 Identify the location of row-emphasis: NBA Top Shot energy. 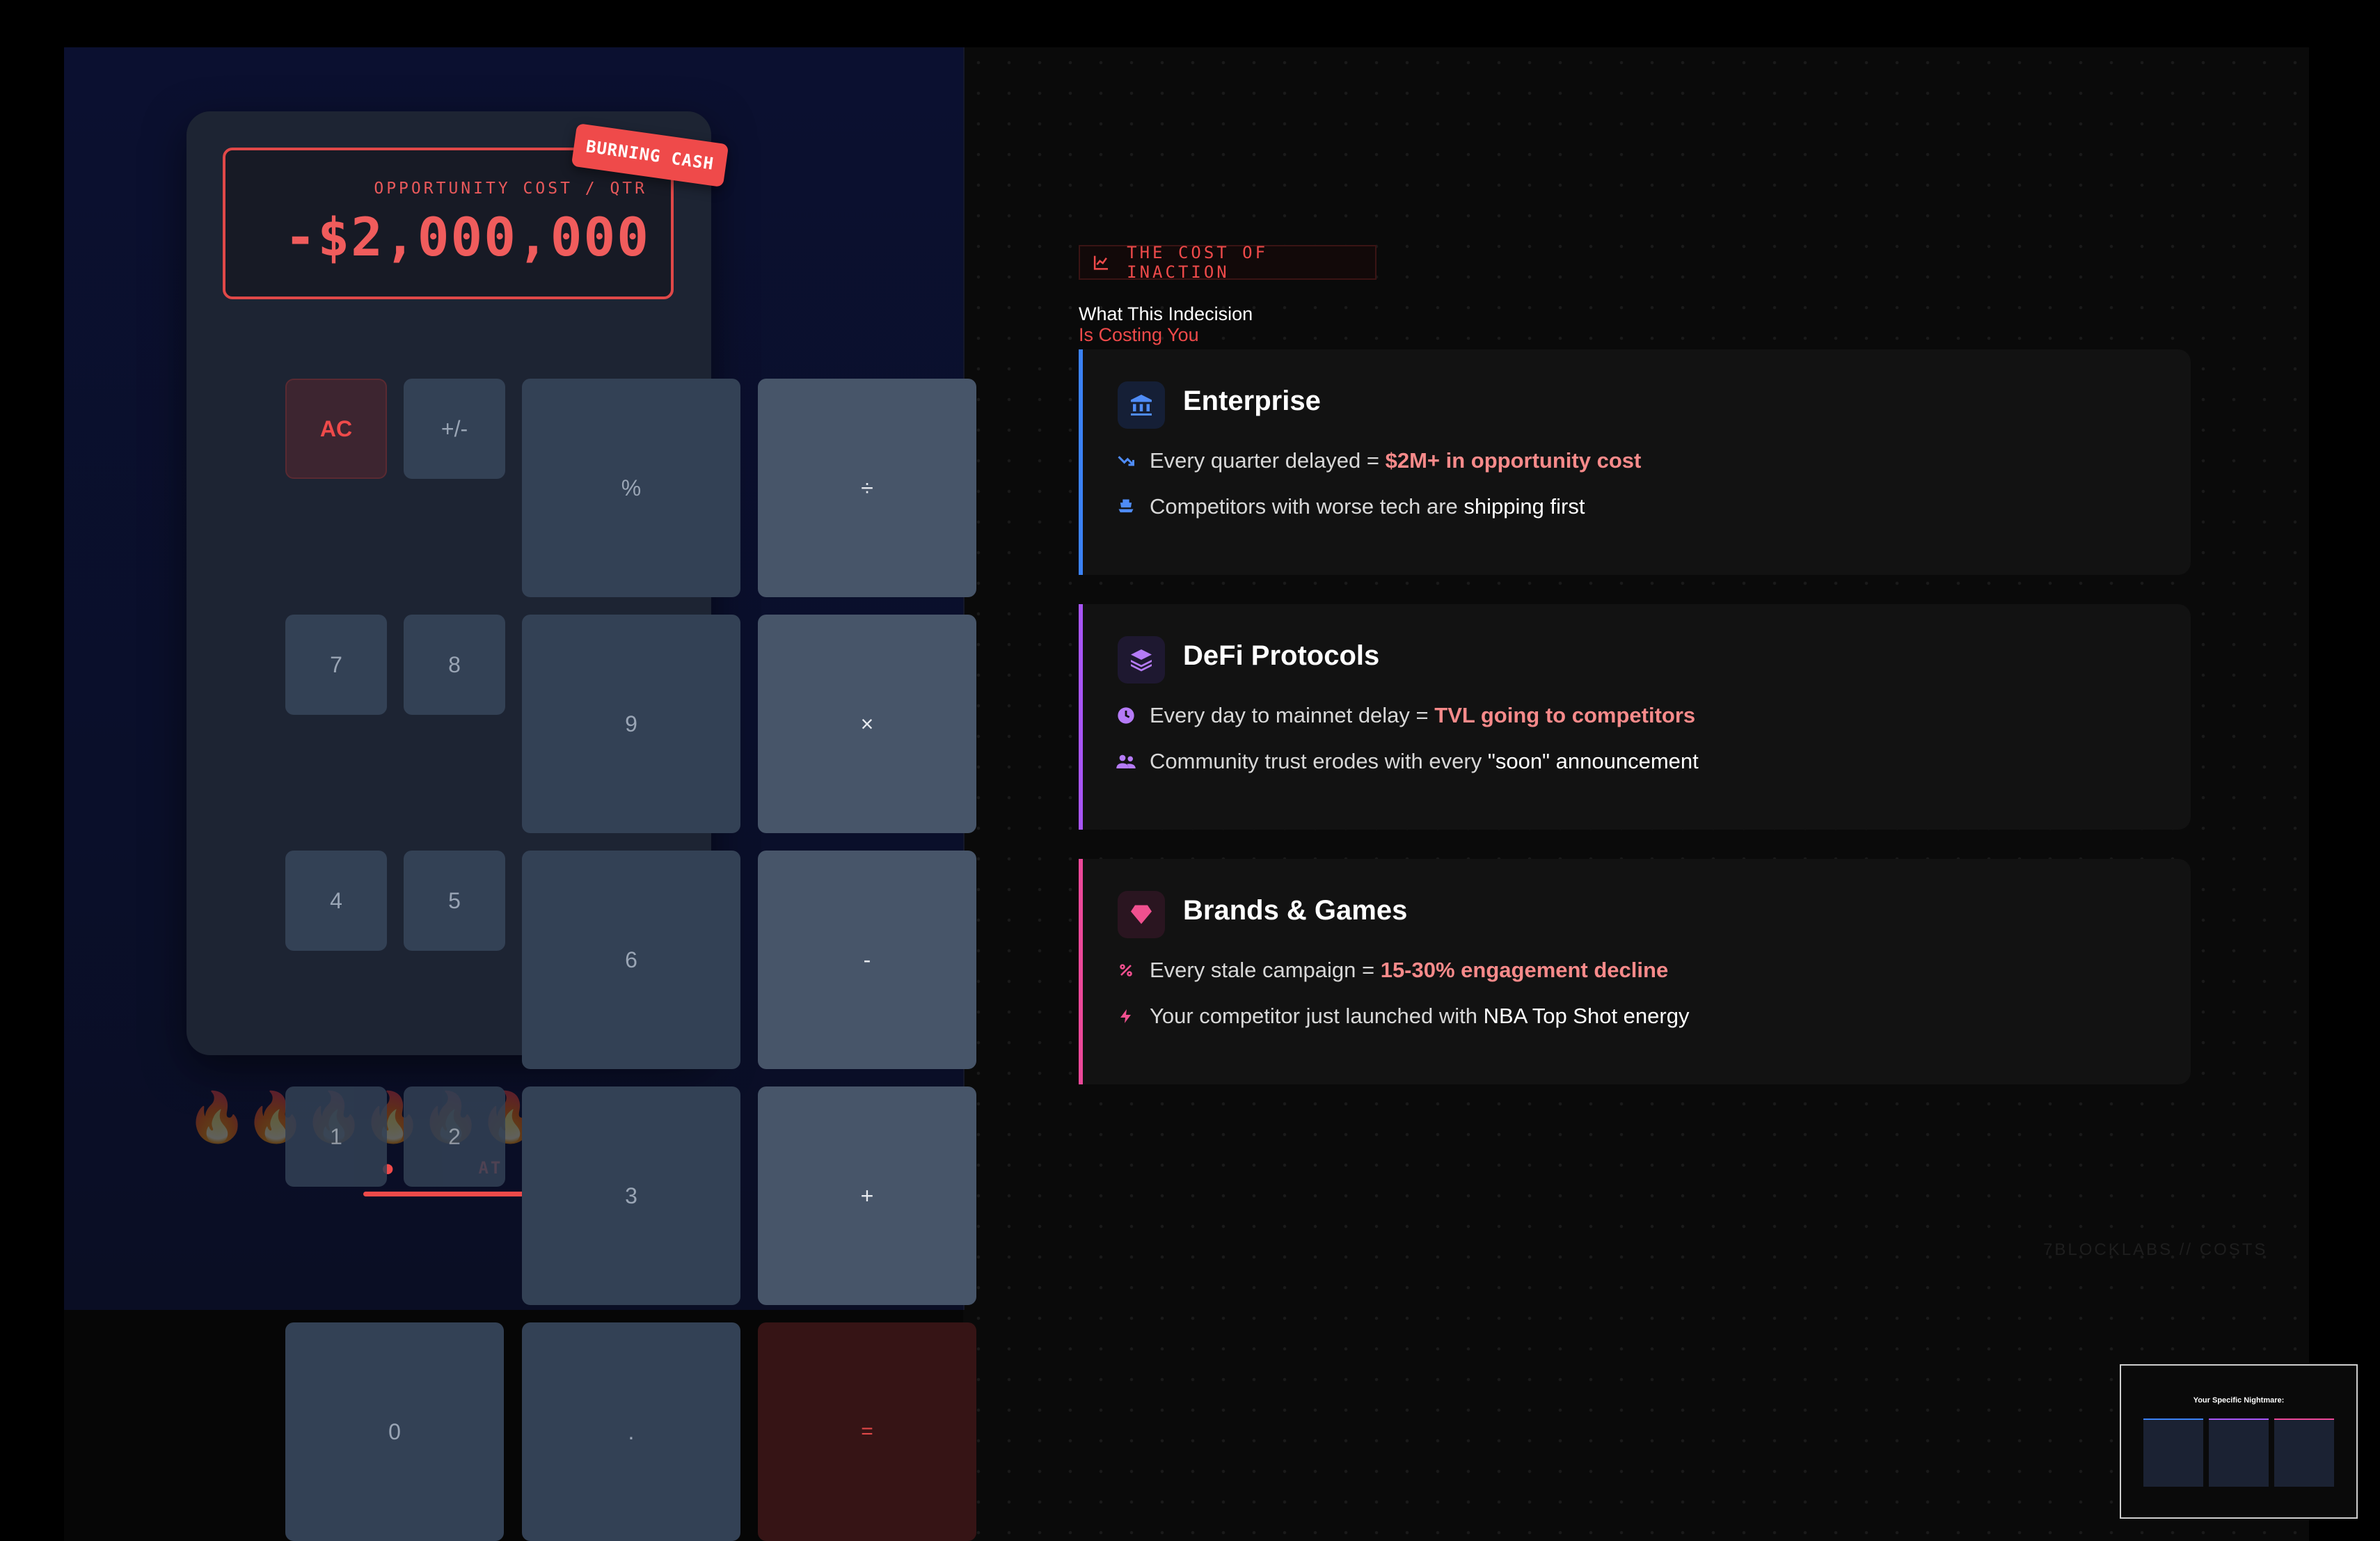
(1586, 1016).